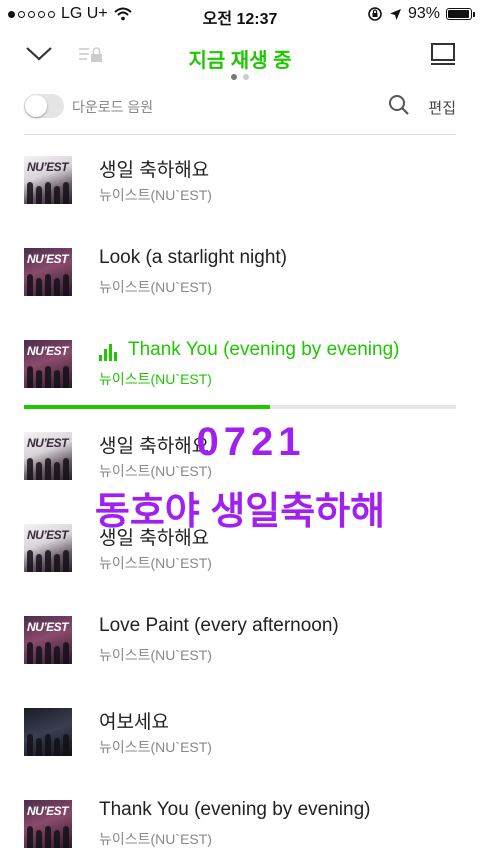 The image size is (480, 866). What do you see at coordinates (240, 77) in the screenshot?
I see `page-indicator` at bounding box center [240, 77].